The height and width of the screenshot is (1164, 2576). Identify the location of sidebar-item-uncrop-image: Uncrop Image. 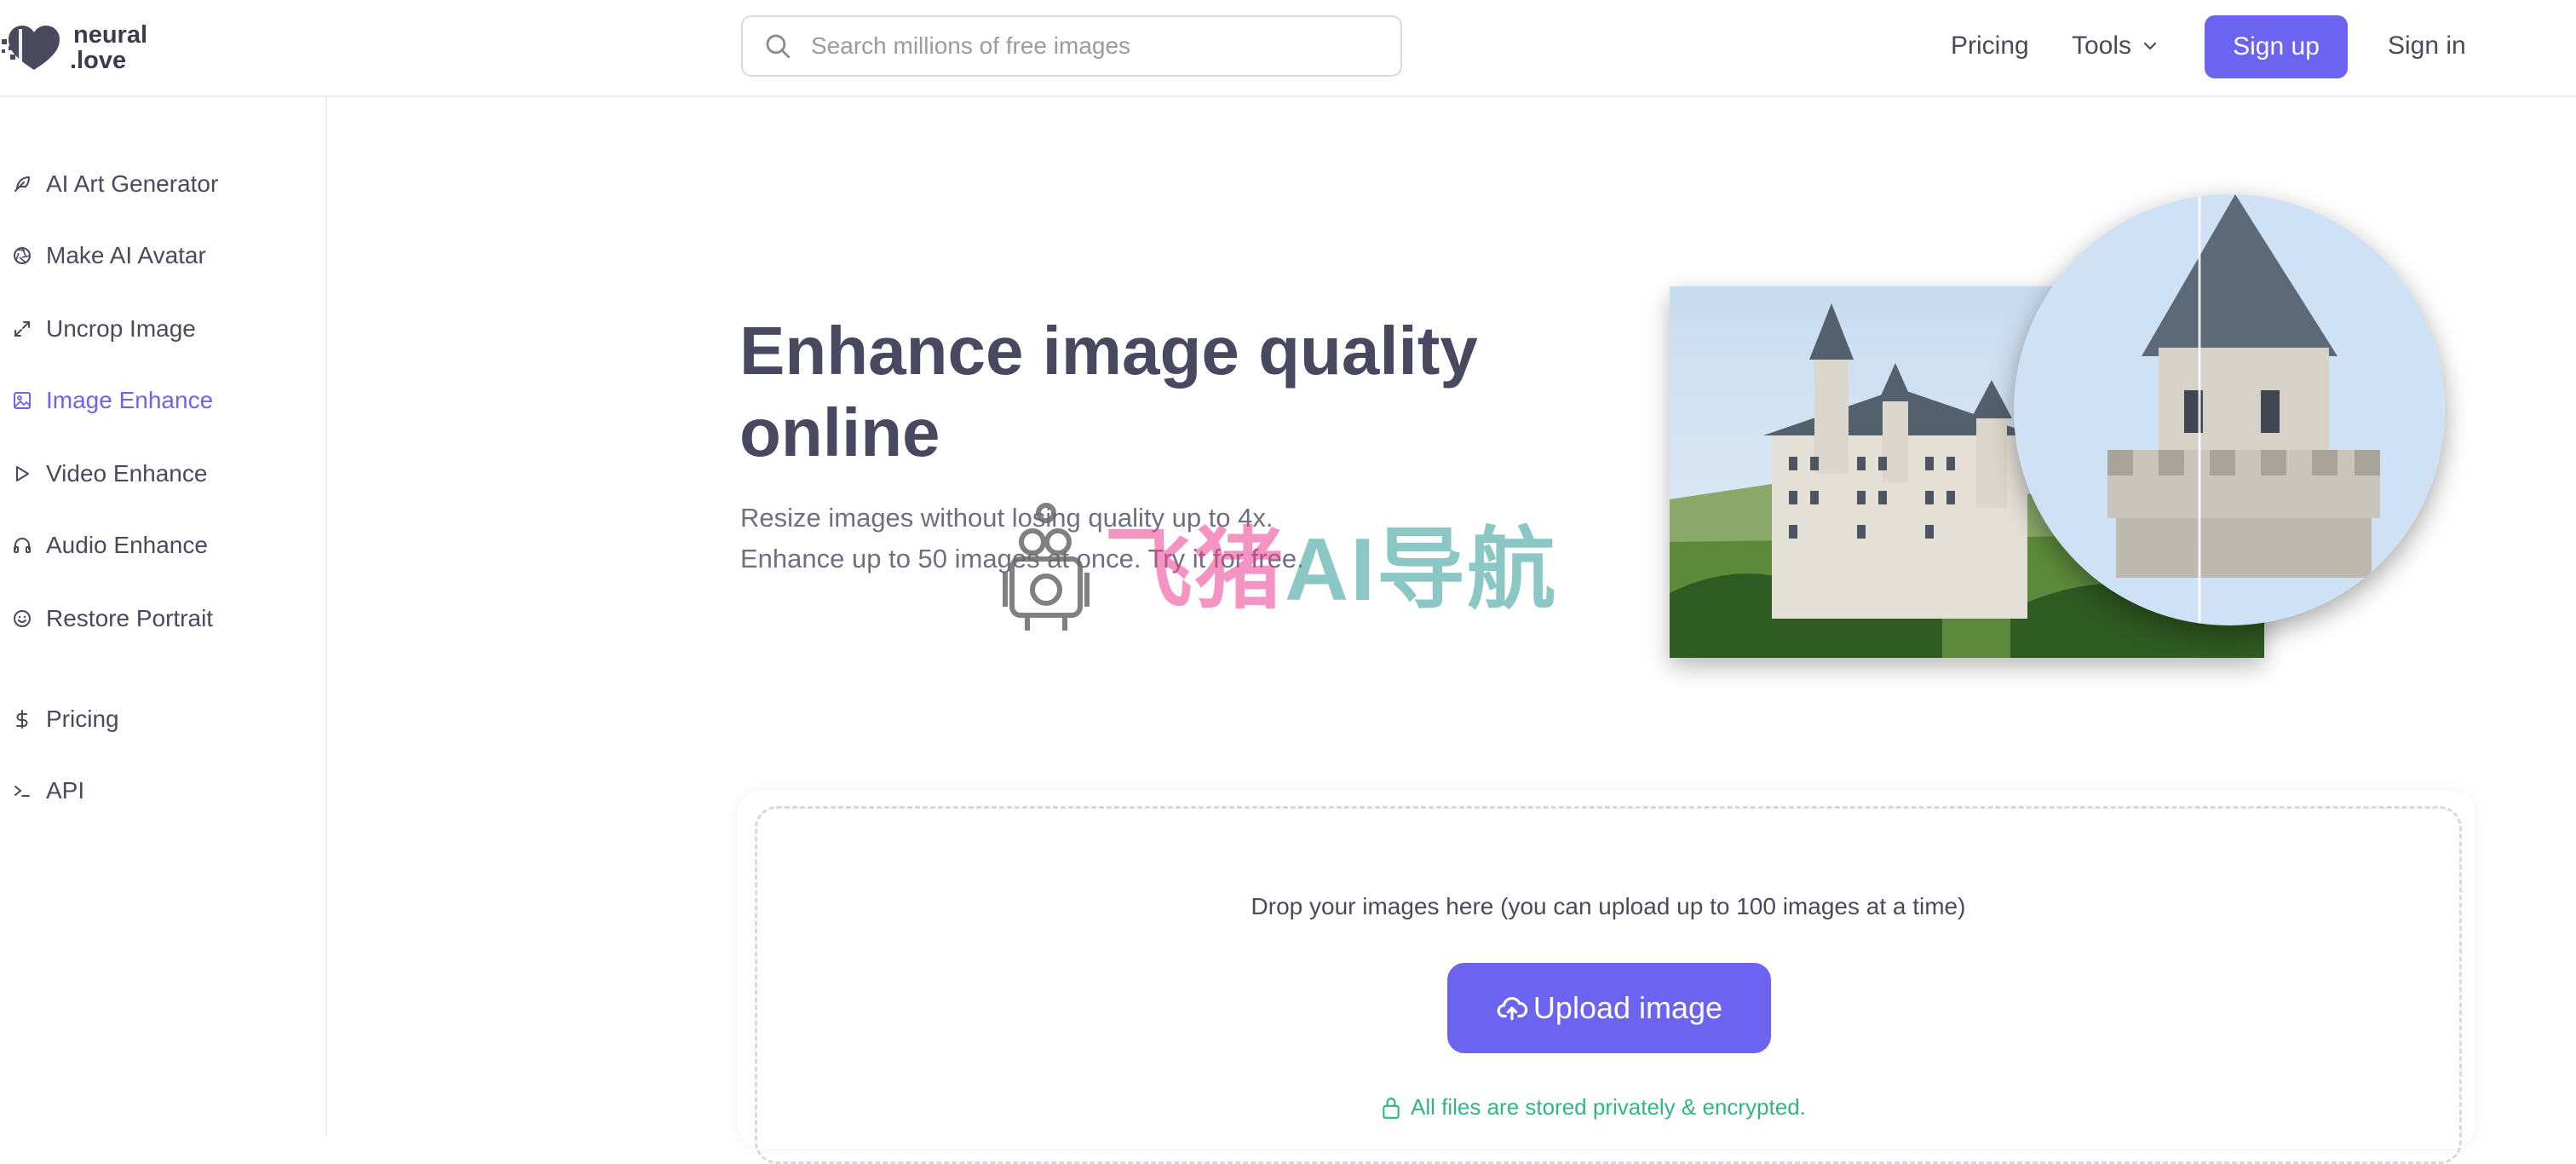
(104, 329).